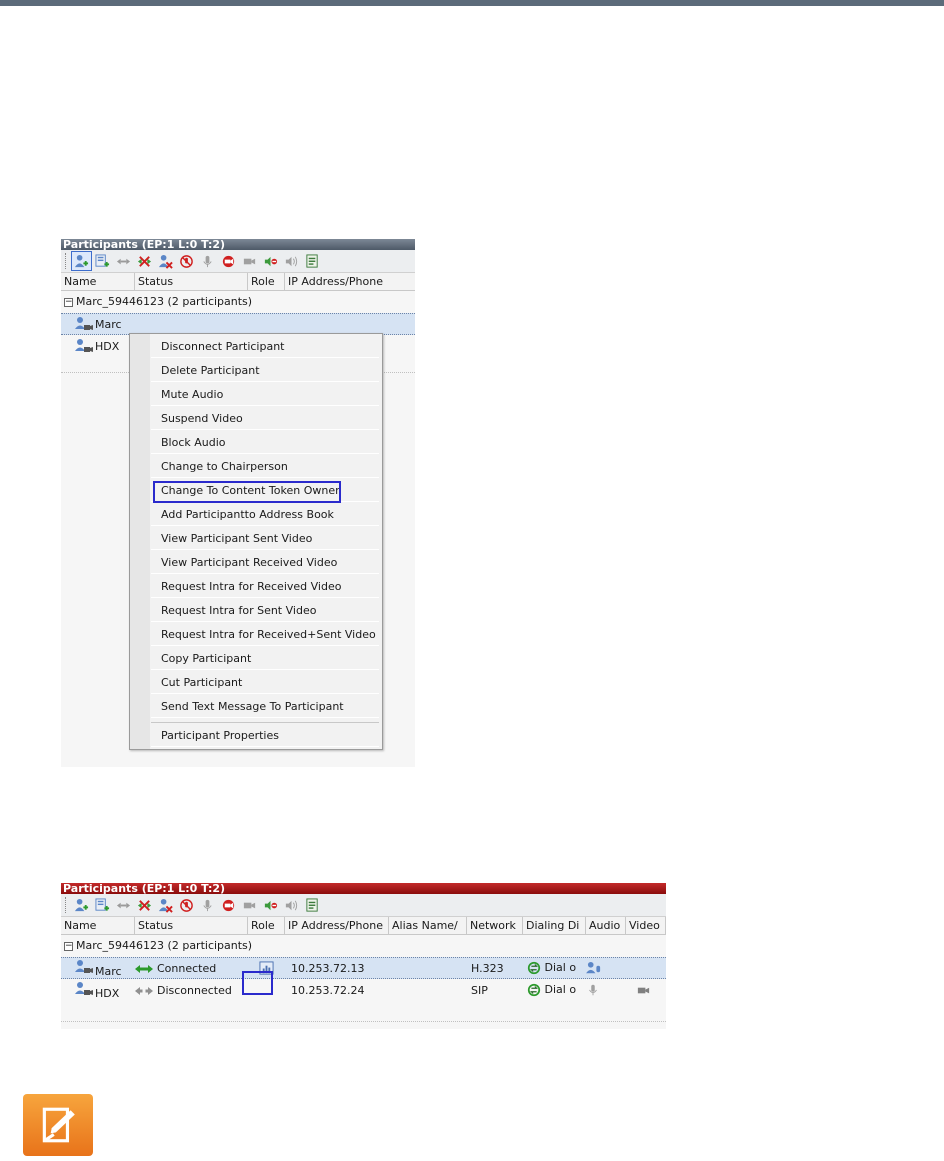  I want to click on menu-item-change-to-chairperson: Change to Chairperson, so click(265, 466).